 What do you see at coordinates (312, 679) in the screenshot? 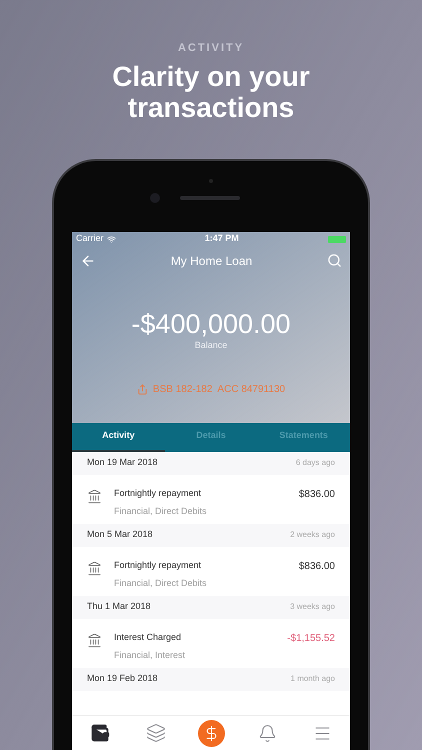
I see `relative-time: 1 month ago` at bounding box center [312, 679].